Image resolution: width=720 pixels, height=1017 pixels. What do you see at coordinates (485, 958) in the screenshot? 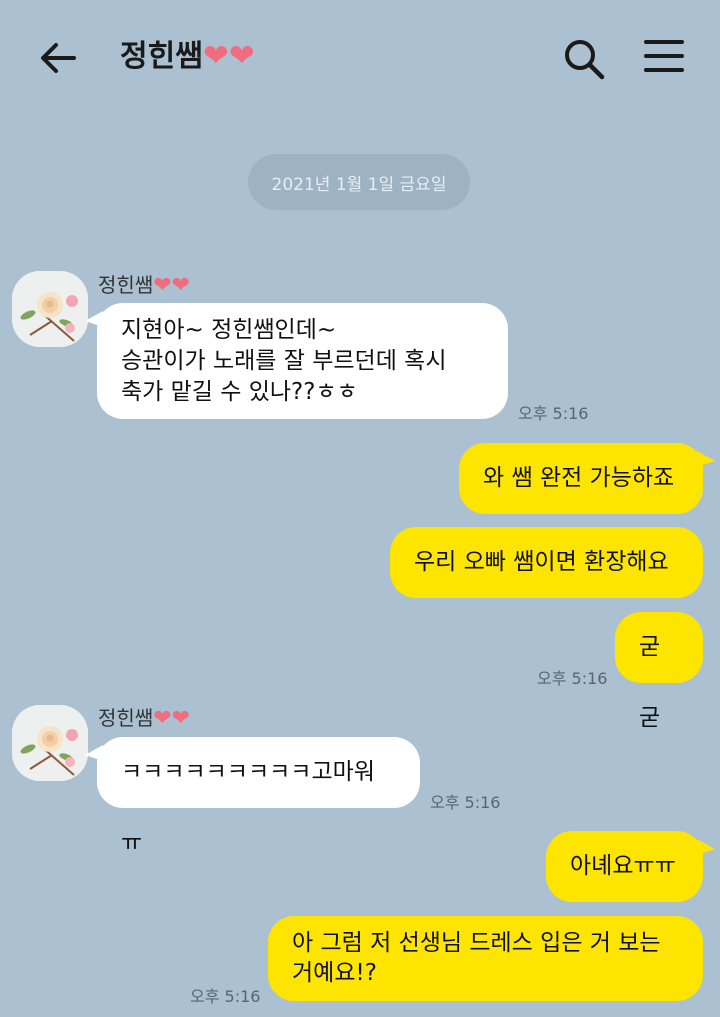
I see `message-bubble-outgoing: 아 그럼 저 선생님 드레스 입은 거 보는 거예요!?` at bounding box center [485, 958].